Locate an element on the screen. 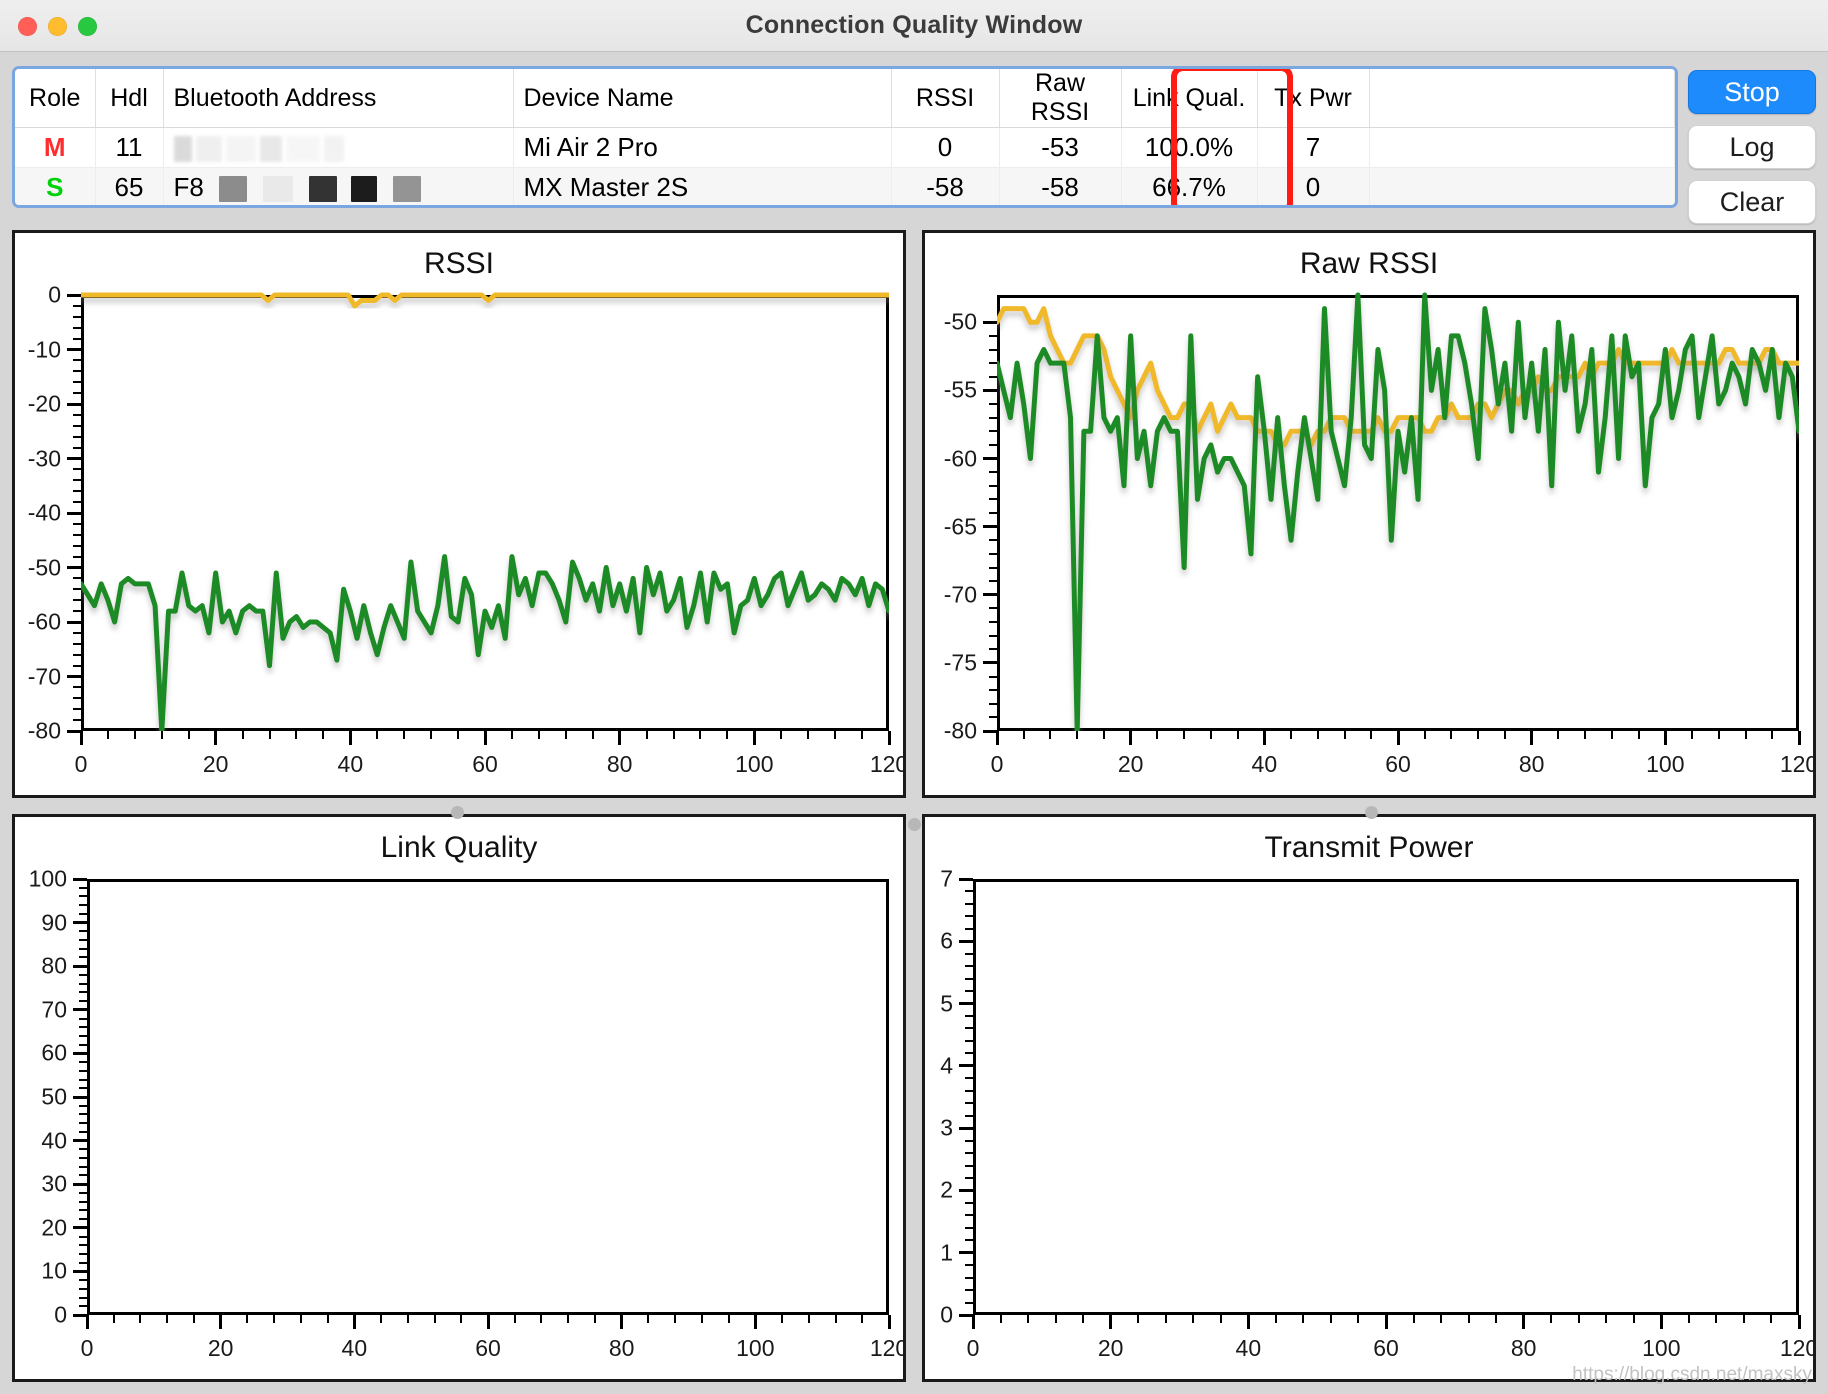 The height and width of the screenshot is (1394, 1828). clear-button: Clear is located at coordinates (1752, 202).